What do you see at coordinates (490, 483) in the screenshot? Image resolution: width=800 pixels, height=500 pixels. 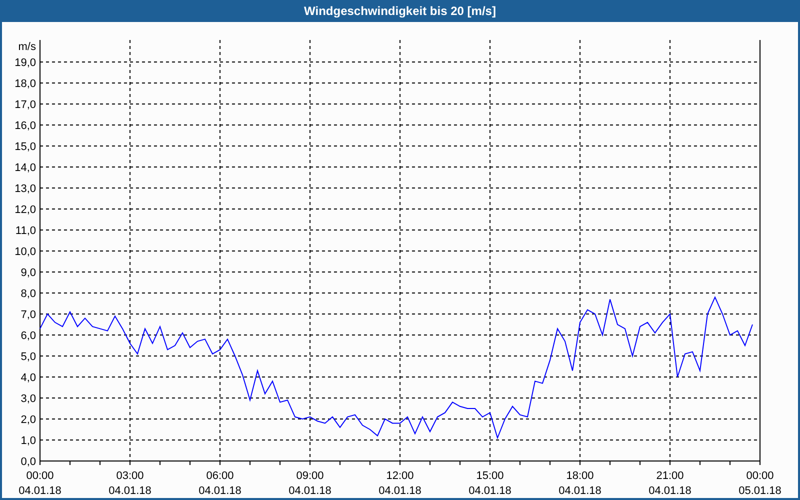 I see `x-tick-label: 15:00 04.01.18` at bounding box center [490, 483].